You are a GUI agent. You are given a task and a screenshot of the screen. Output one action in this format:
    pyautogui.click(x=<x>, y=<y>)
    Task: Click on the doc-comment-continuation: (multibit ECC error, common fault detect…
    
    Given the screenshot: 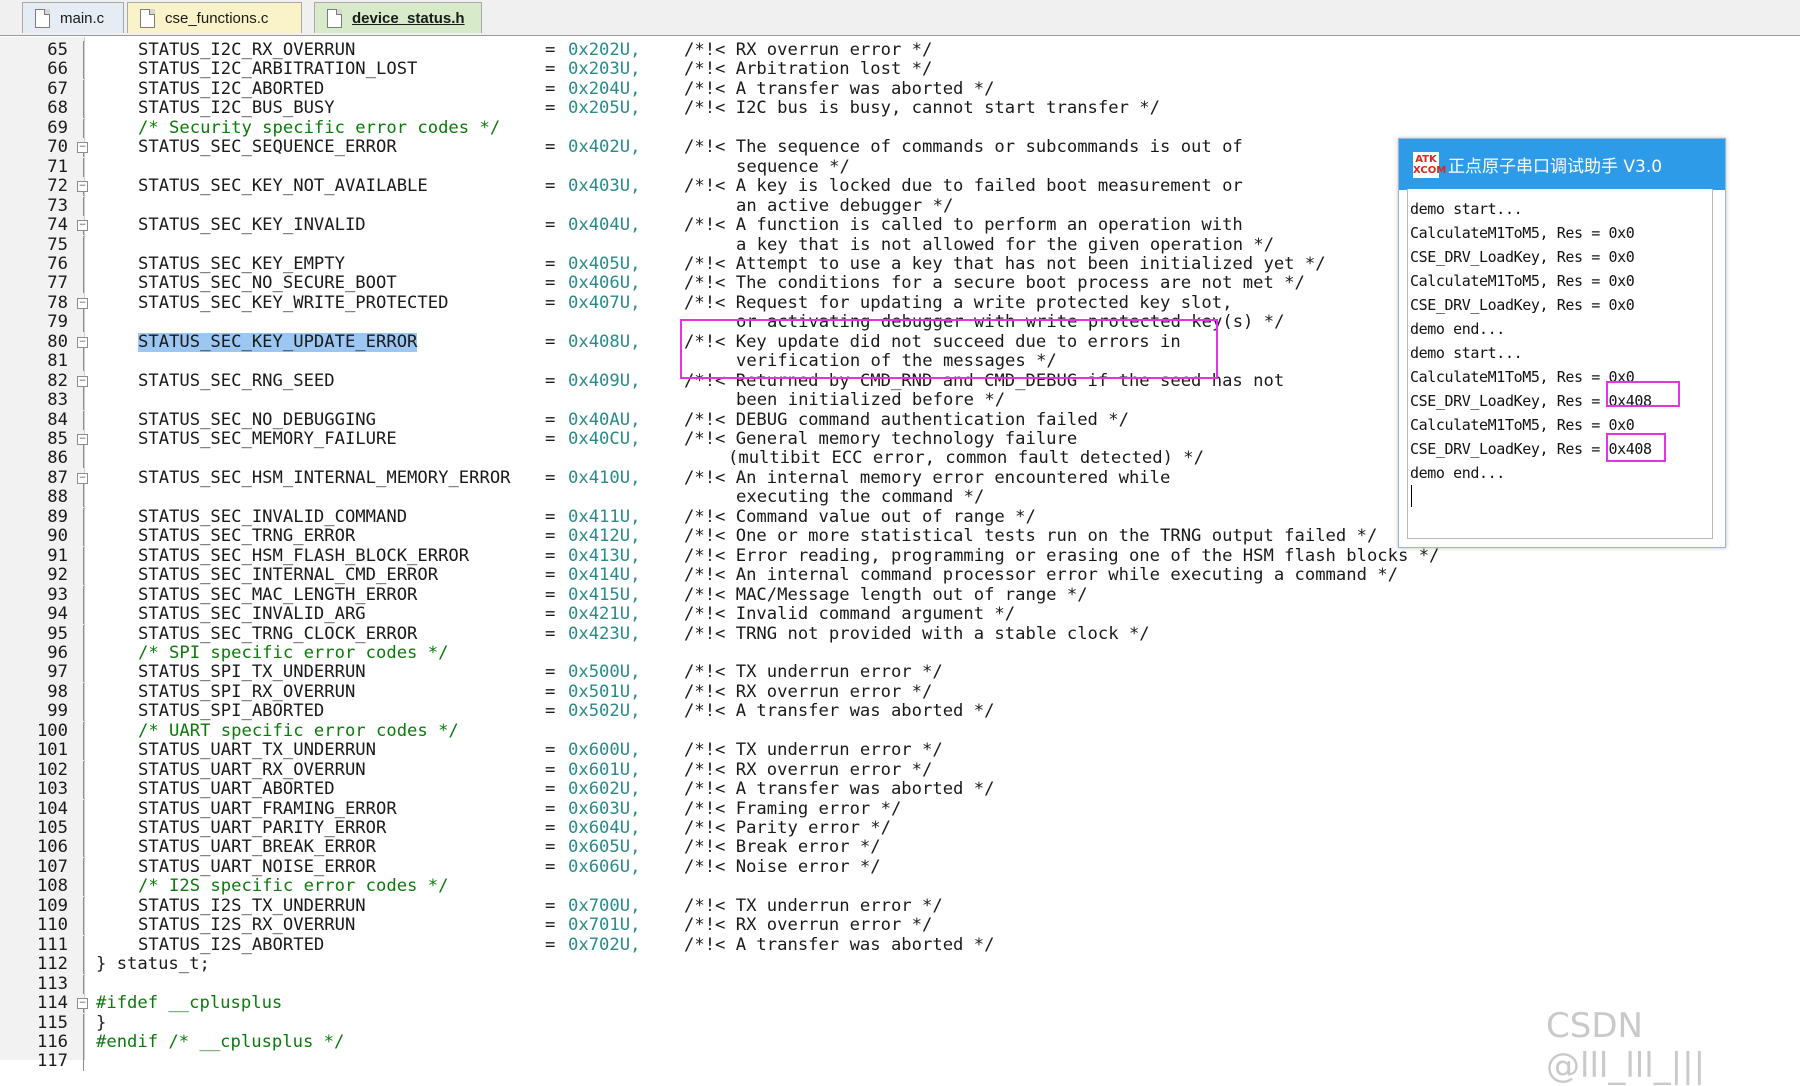 What is the action you would take?
    pyautogui.click(x=966, y=458)
    